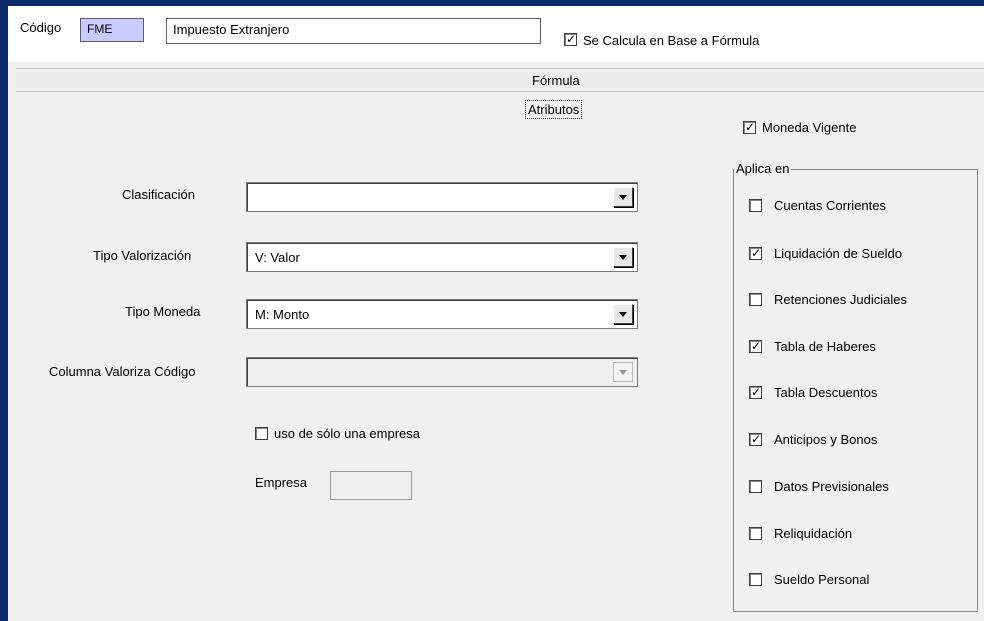 Image resolution: width=984 pixels, height=621 pixels. Describe the element at coordinates (813, 533) in the screenshot. I see `aplica-label-reliquidacion: Reliquidación` at that location.